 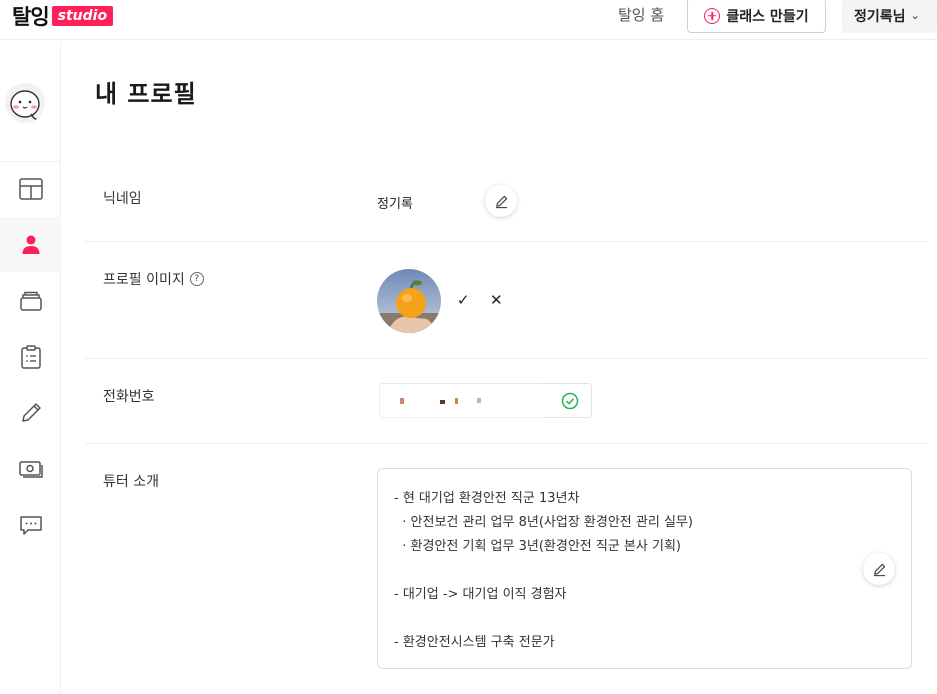 What do you see at coordinates (641, 14) in the screenshot?
I see `home-link: 탈잉 홈` at bounding box center [641, 14].